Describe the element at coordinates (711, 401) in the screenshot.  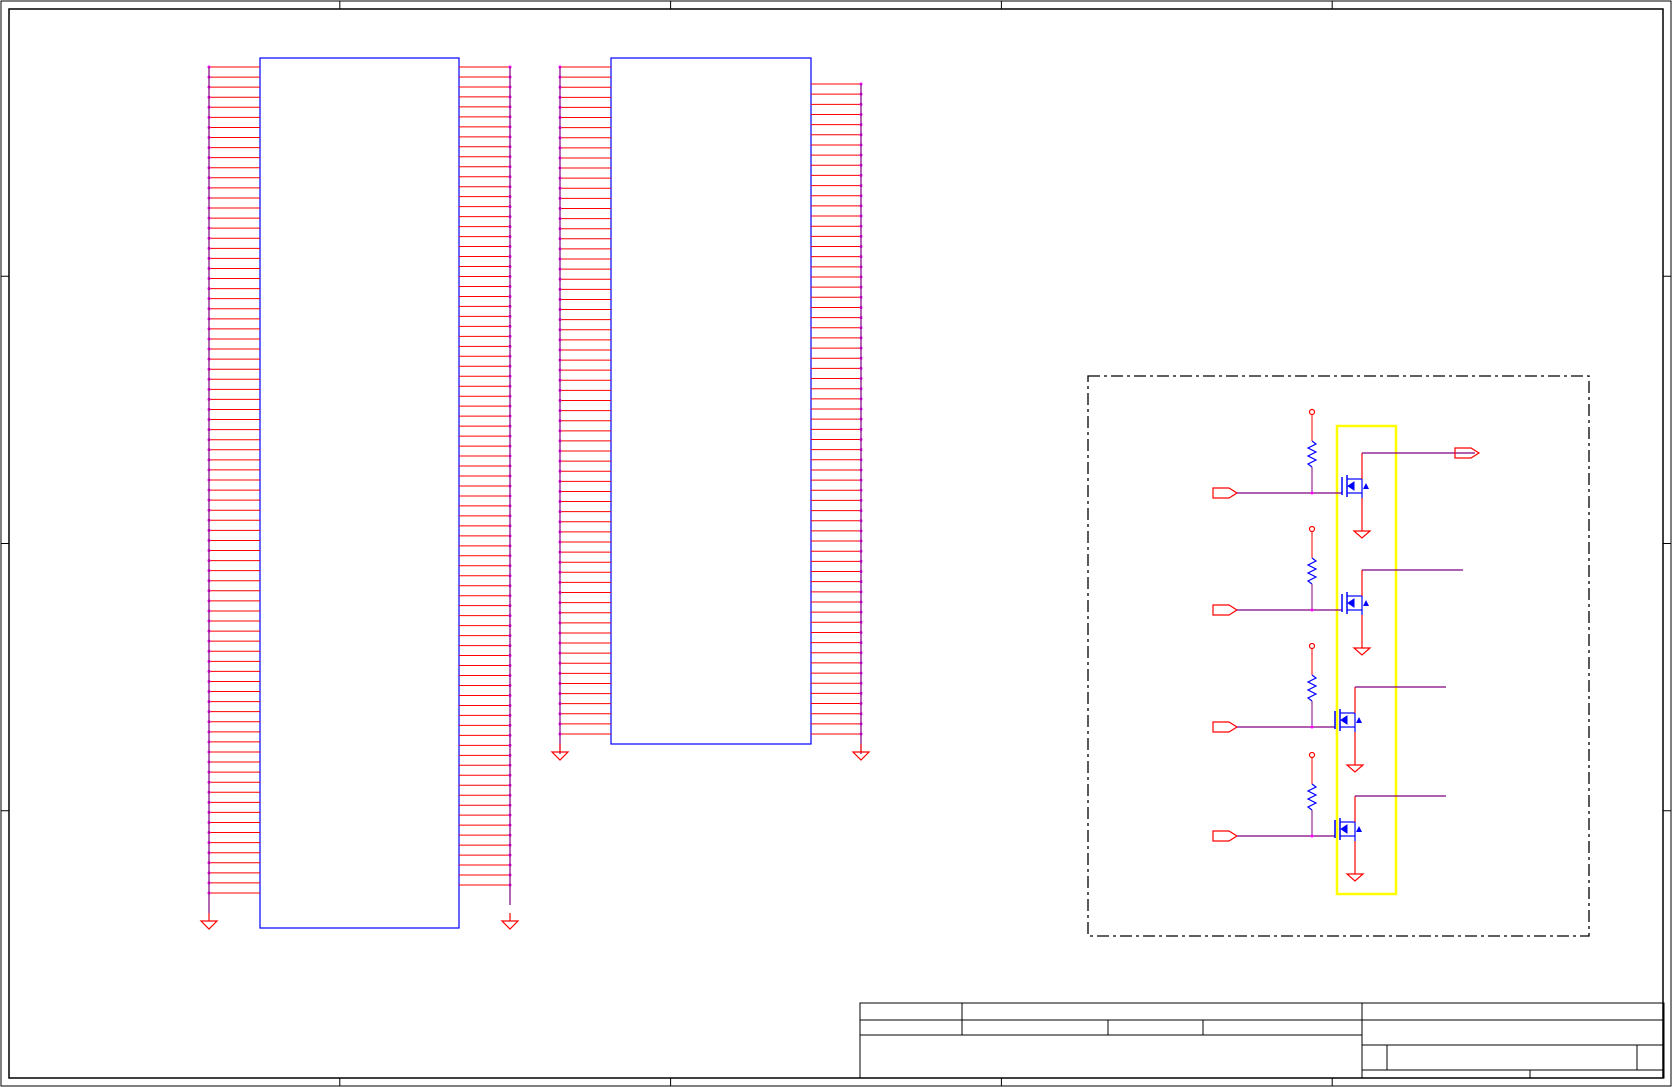
I see `connector-2-body` at that location.